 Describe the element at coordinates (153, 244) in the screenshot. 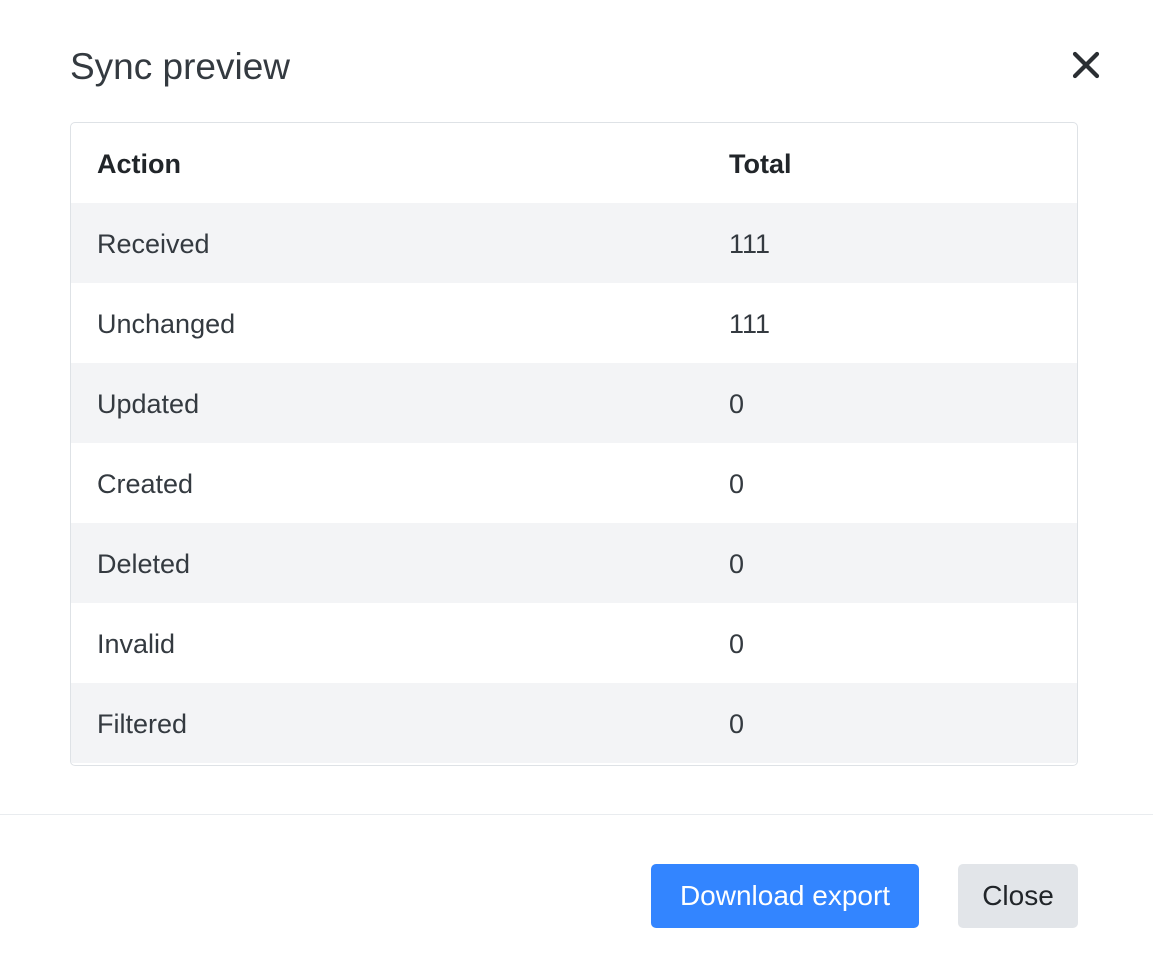

I see `row-action: Received` at that location.